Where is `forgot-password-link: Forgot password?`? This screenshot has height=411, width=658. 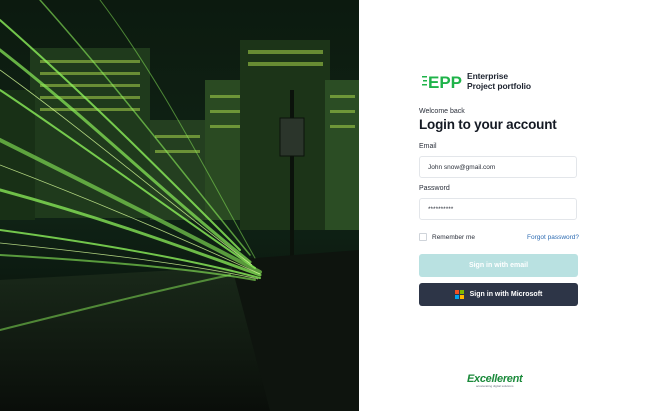 forgot-password-link: Forgot password? is located at coordinates (553, 237).